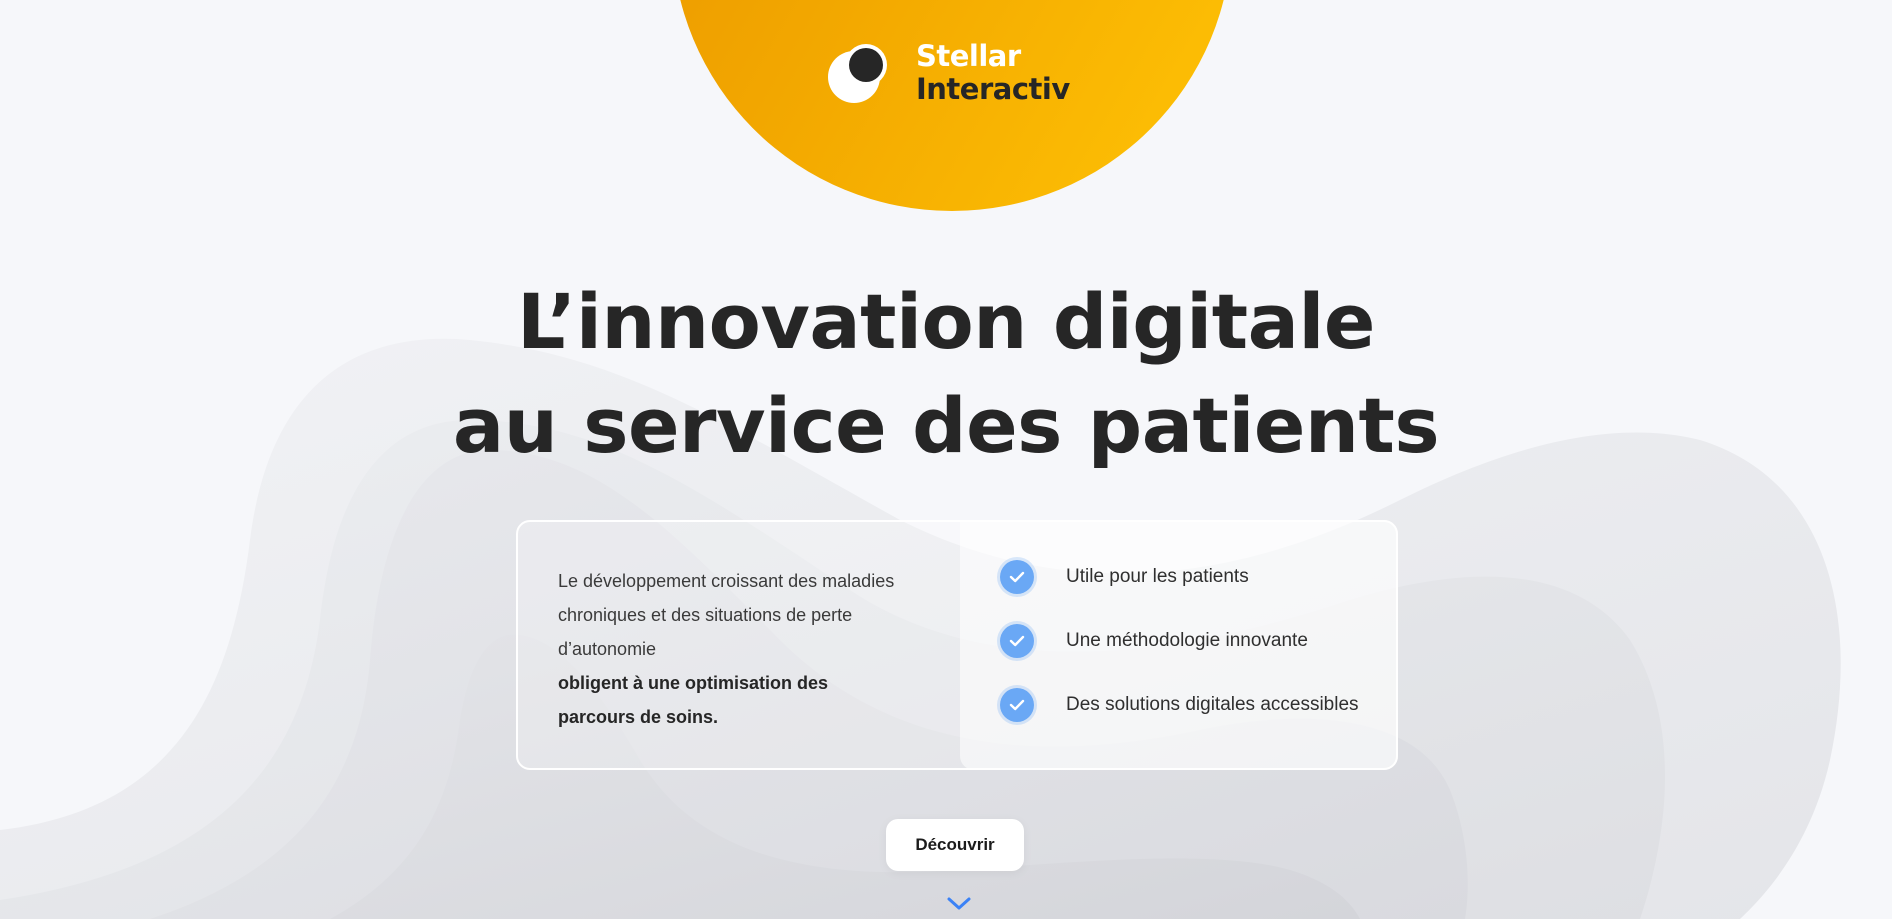 This screenshot has height=919, width=1892. Describe the element at coordinates (857, 73) in the screenshot. I see `double-circle-logo-icon` at that location.